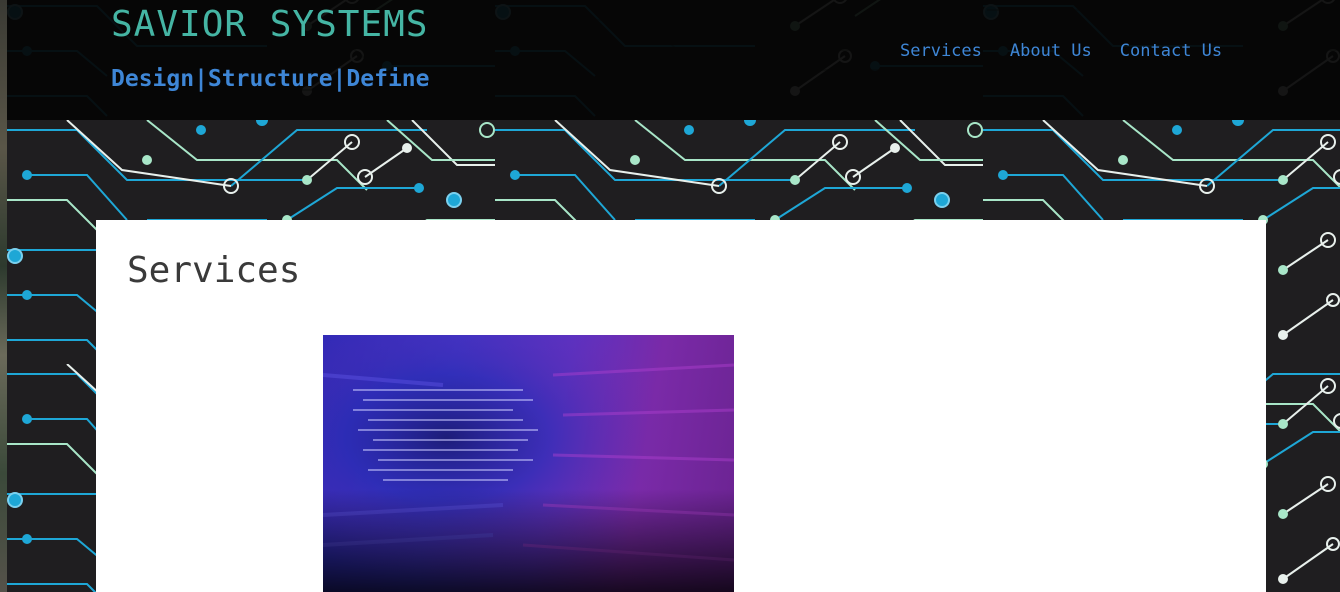  I want to click on nav-link-contact-us: Contact Us, so click(1171, 51).